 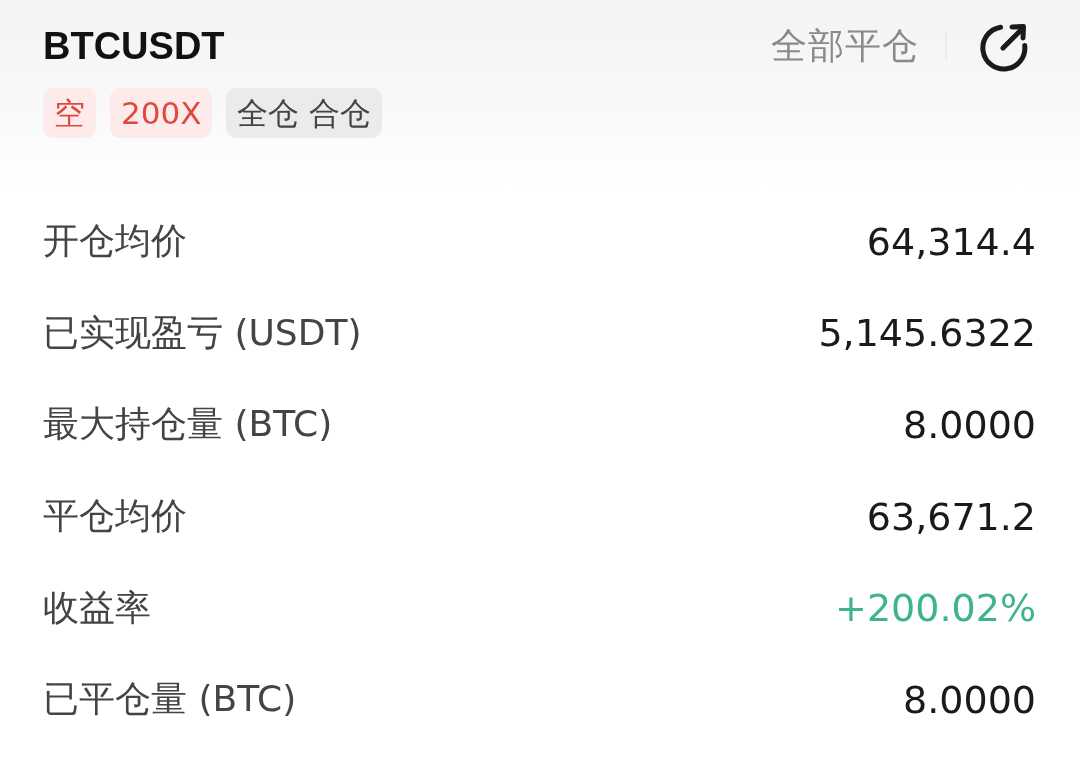 I want to click on tag: 200X, so click(x=161, y=113).